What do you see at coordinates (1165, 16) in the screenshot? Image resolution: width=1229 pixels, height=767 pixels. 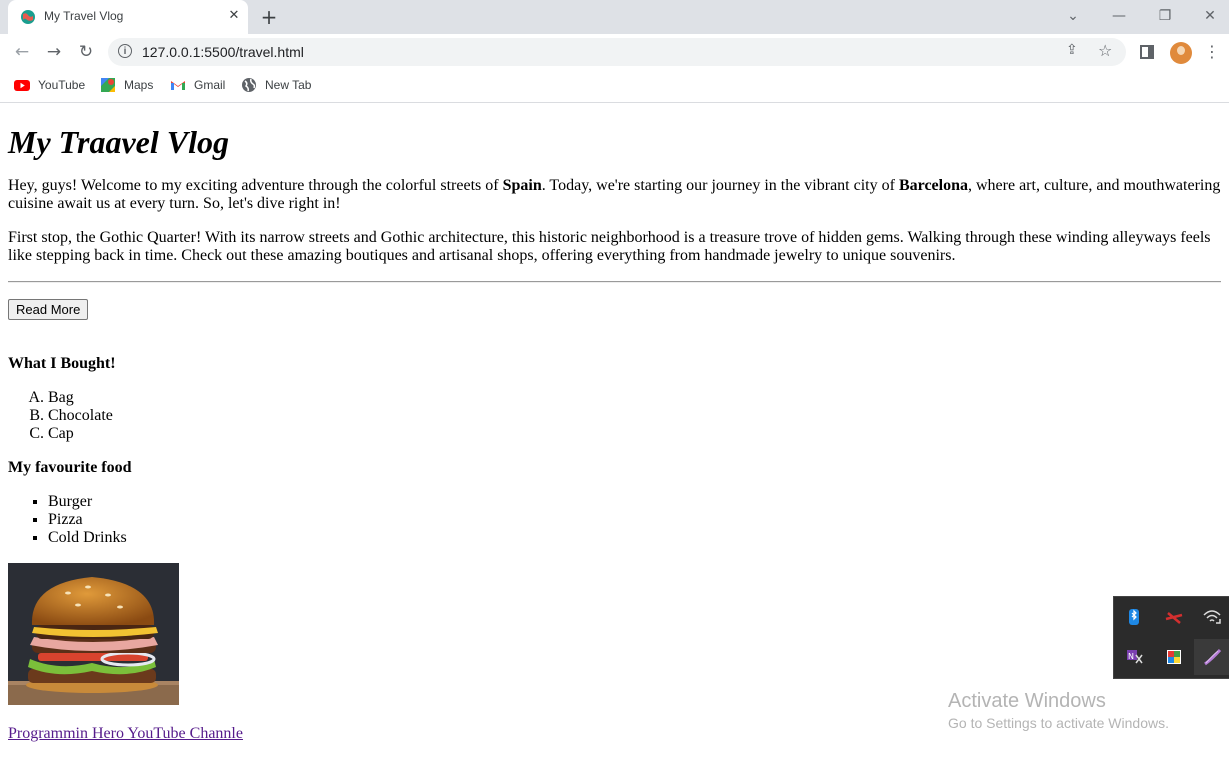 I see `restore-button: ❐` at bounding box center [1165, 16].